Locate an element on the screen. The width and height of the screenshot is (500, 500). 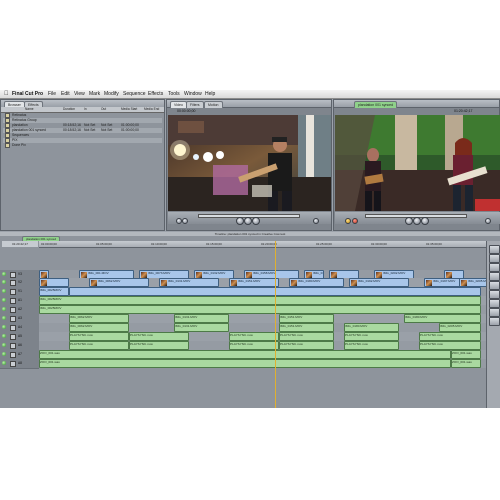
menu-mark: Mark is located at coordinates (94, 94).